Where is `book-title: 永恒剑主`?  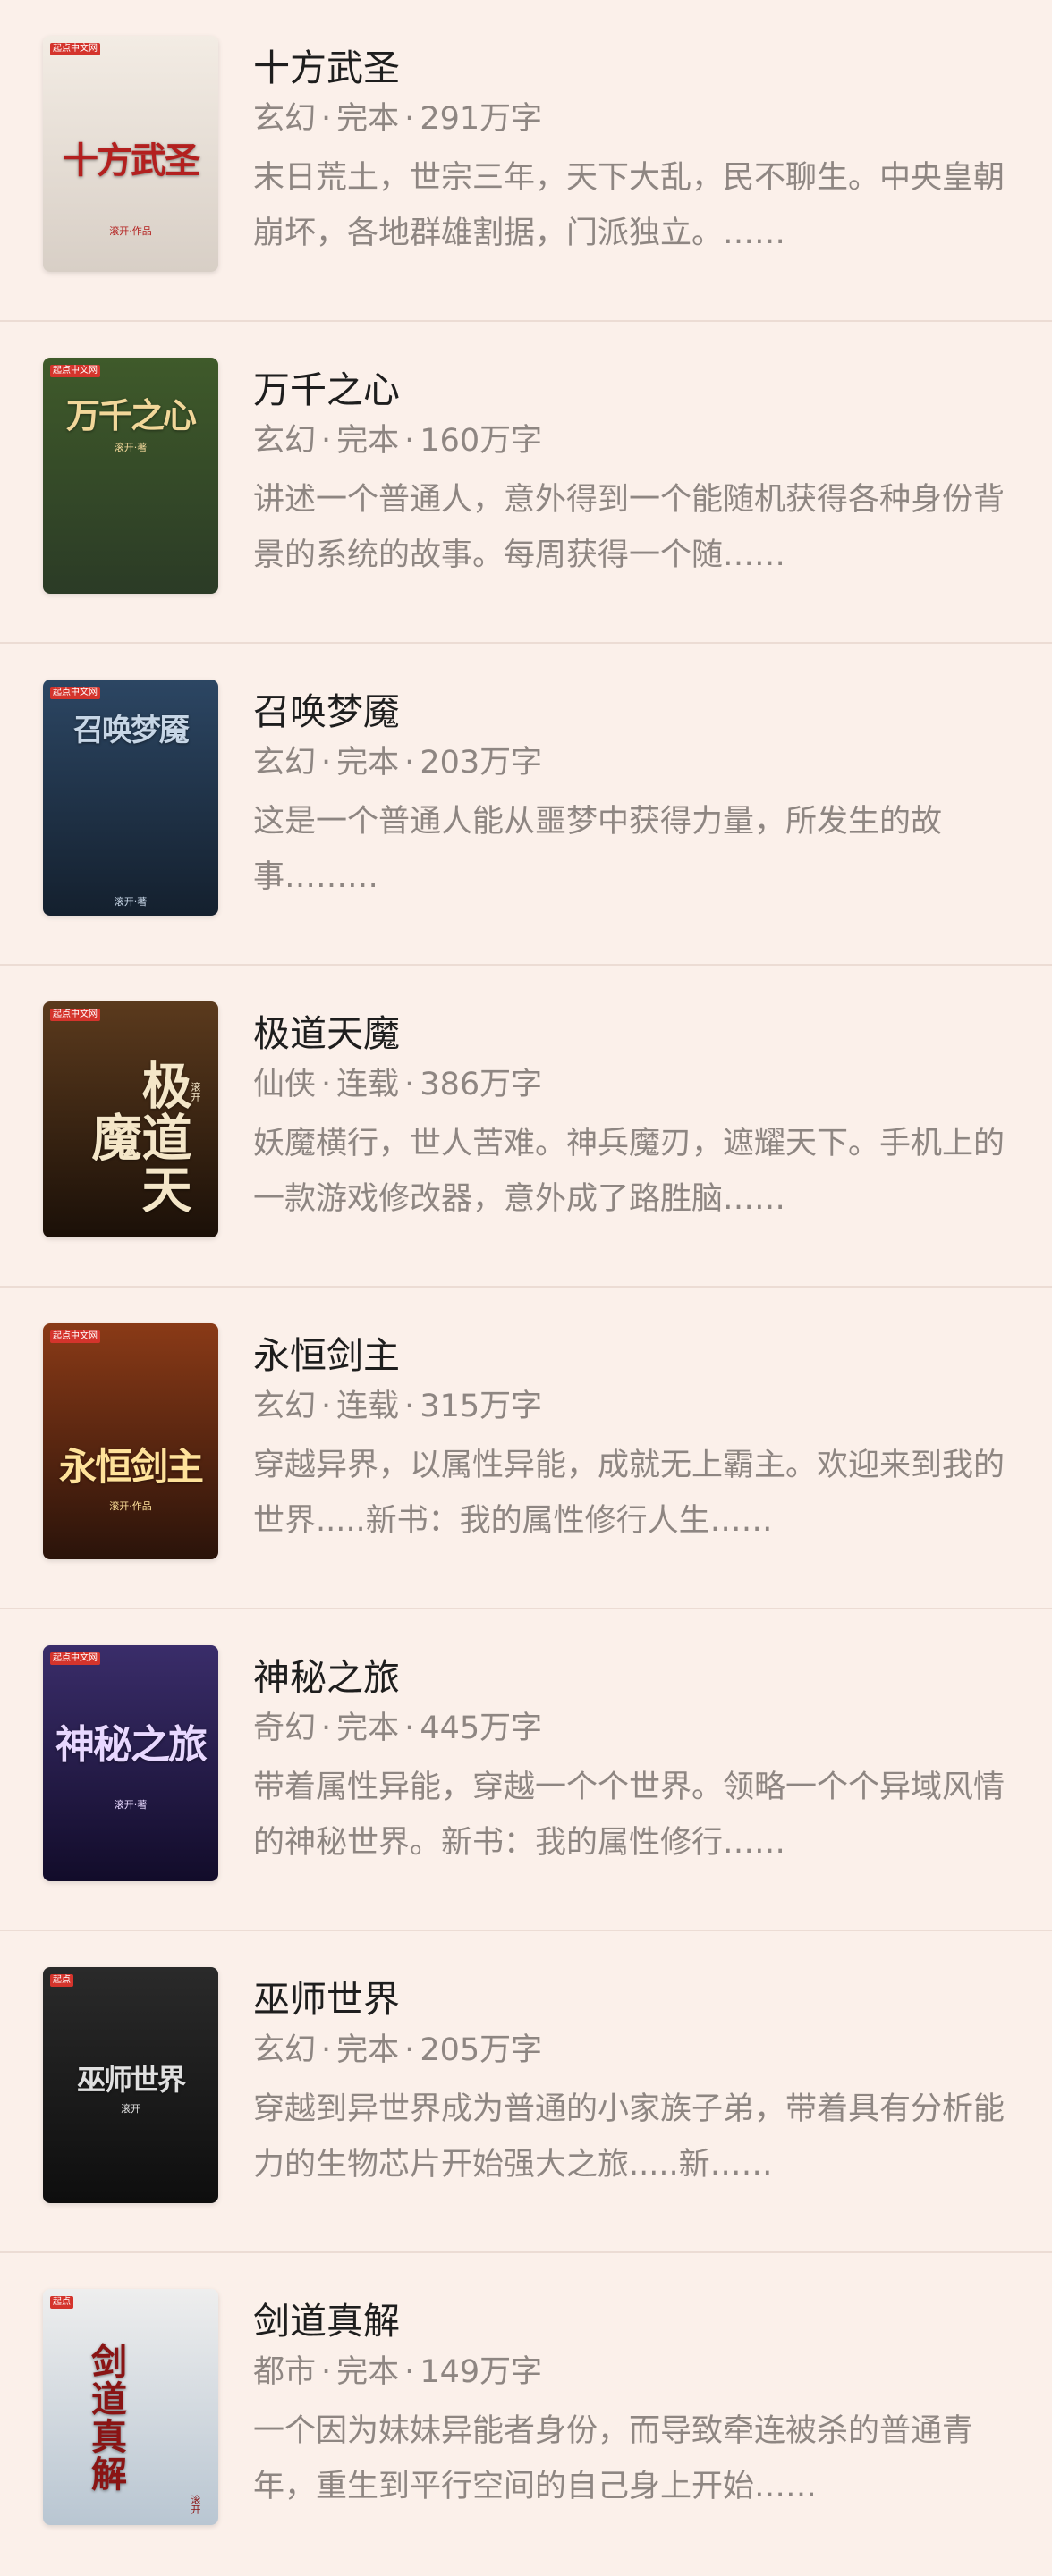
book-title: 永恒剑主 is located at coordinates (631, 1355).